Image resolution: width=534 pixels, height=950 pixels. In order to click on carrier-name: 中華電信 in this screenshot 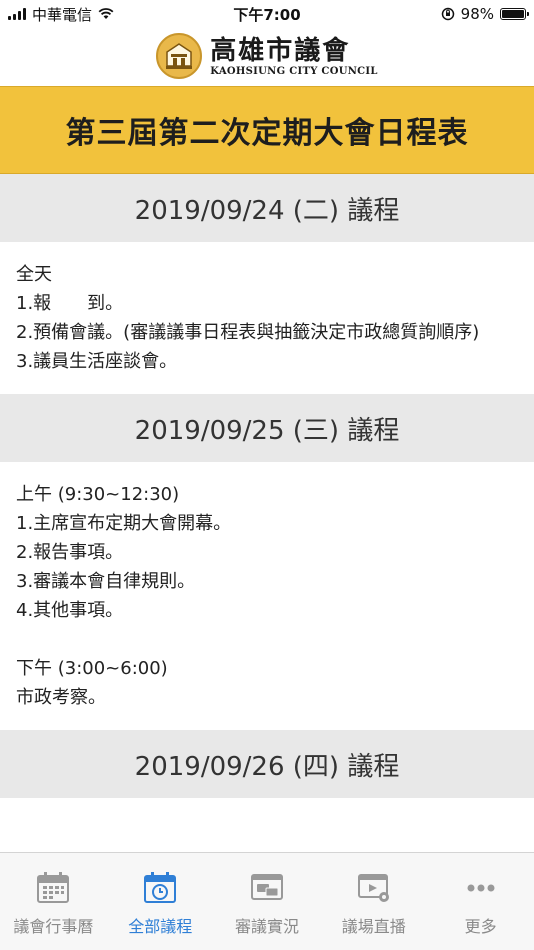, I will do `click(62, 14)`.